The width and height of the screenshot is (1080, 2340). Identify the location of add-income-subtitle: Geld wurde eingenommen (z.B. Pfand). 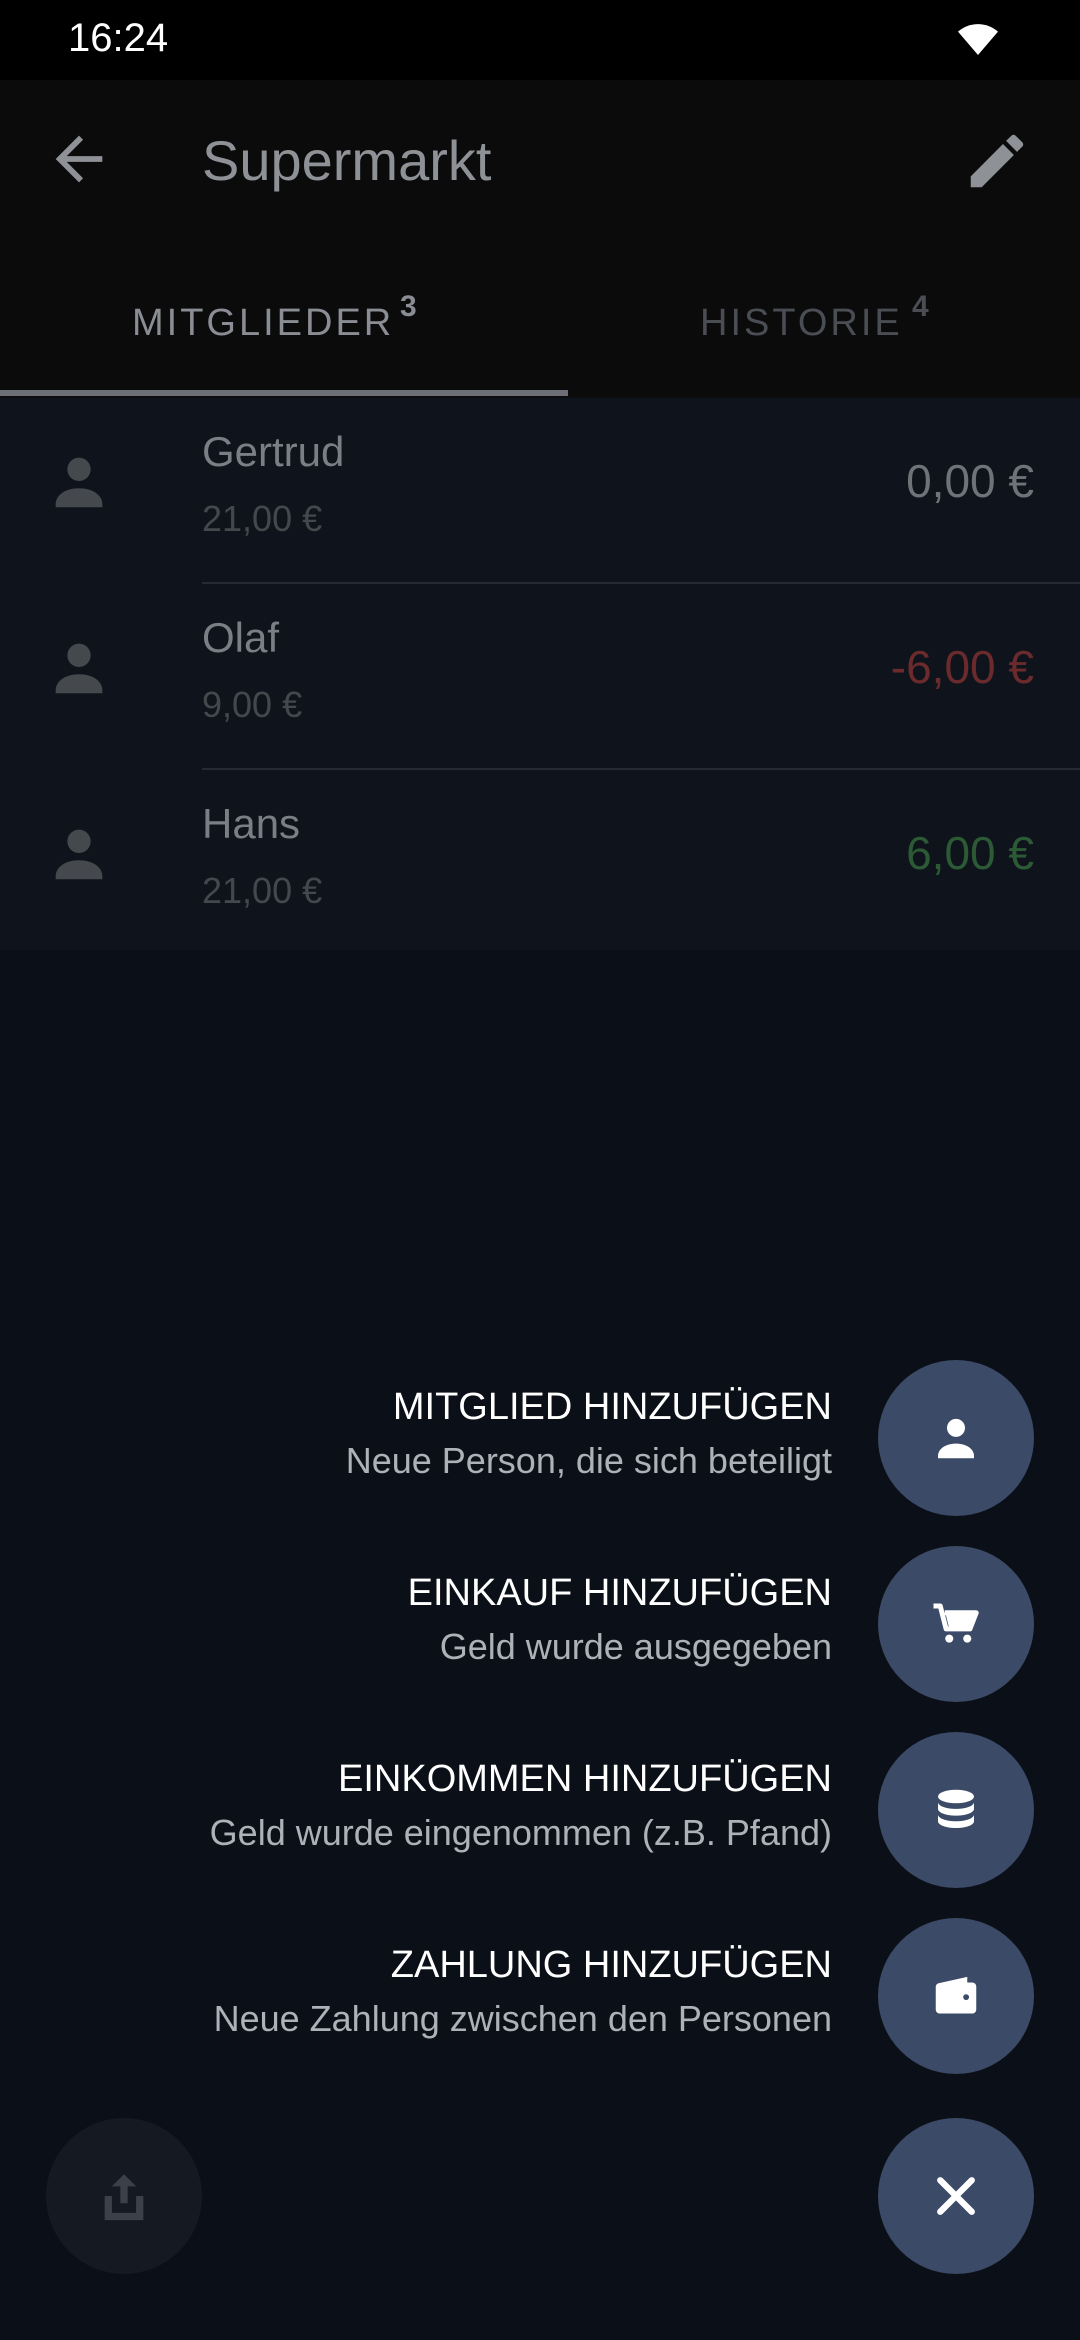
(520, 1832).